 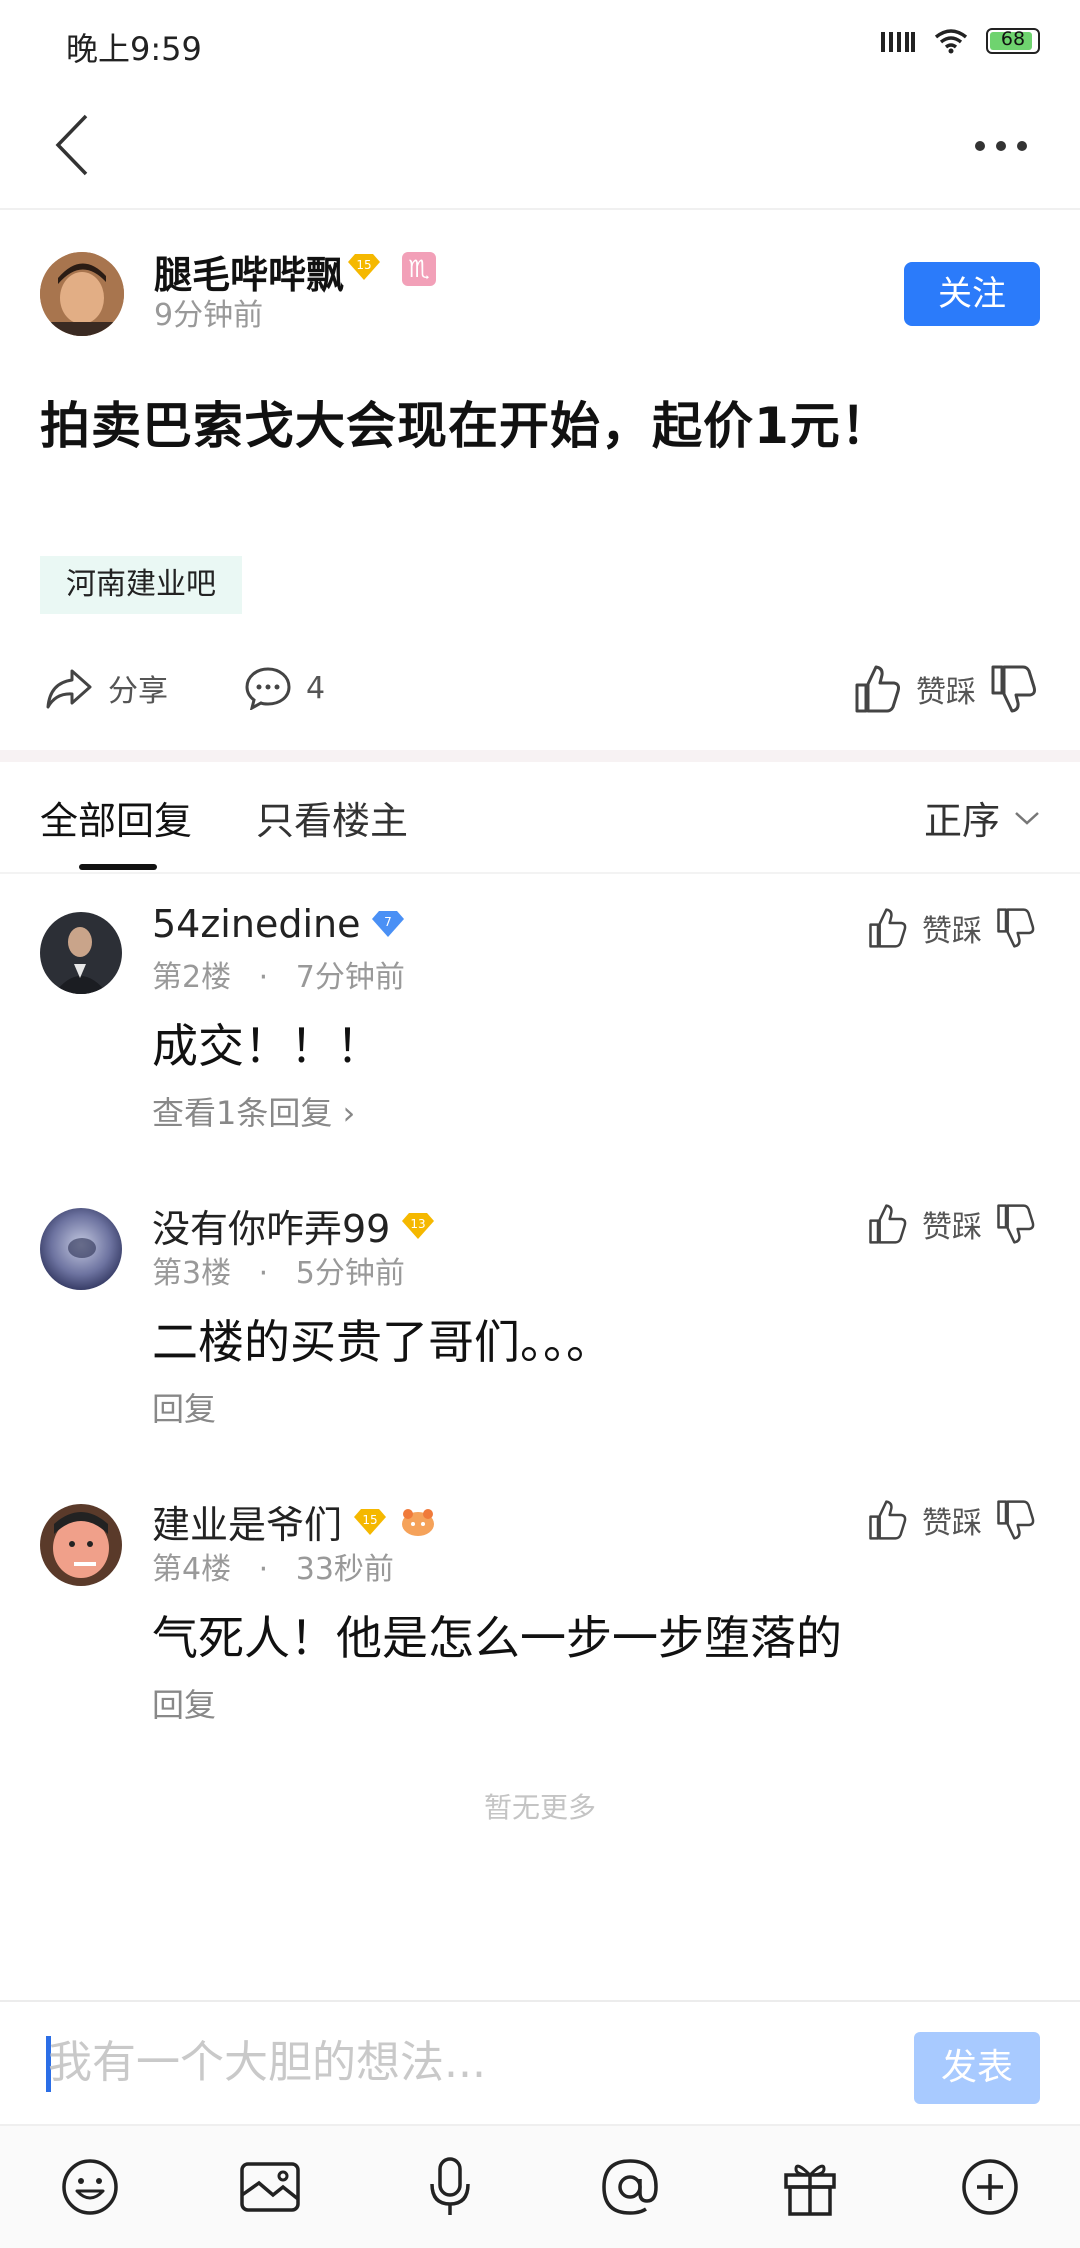 What do you see at coordinates (350, 977) in the screenshot?
I see `comment-time: 7分钟前` at bounding box center [350, 977].